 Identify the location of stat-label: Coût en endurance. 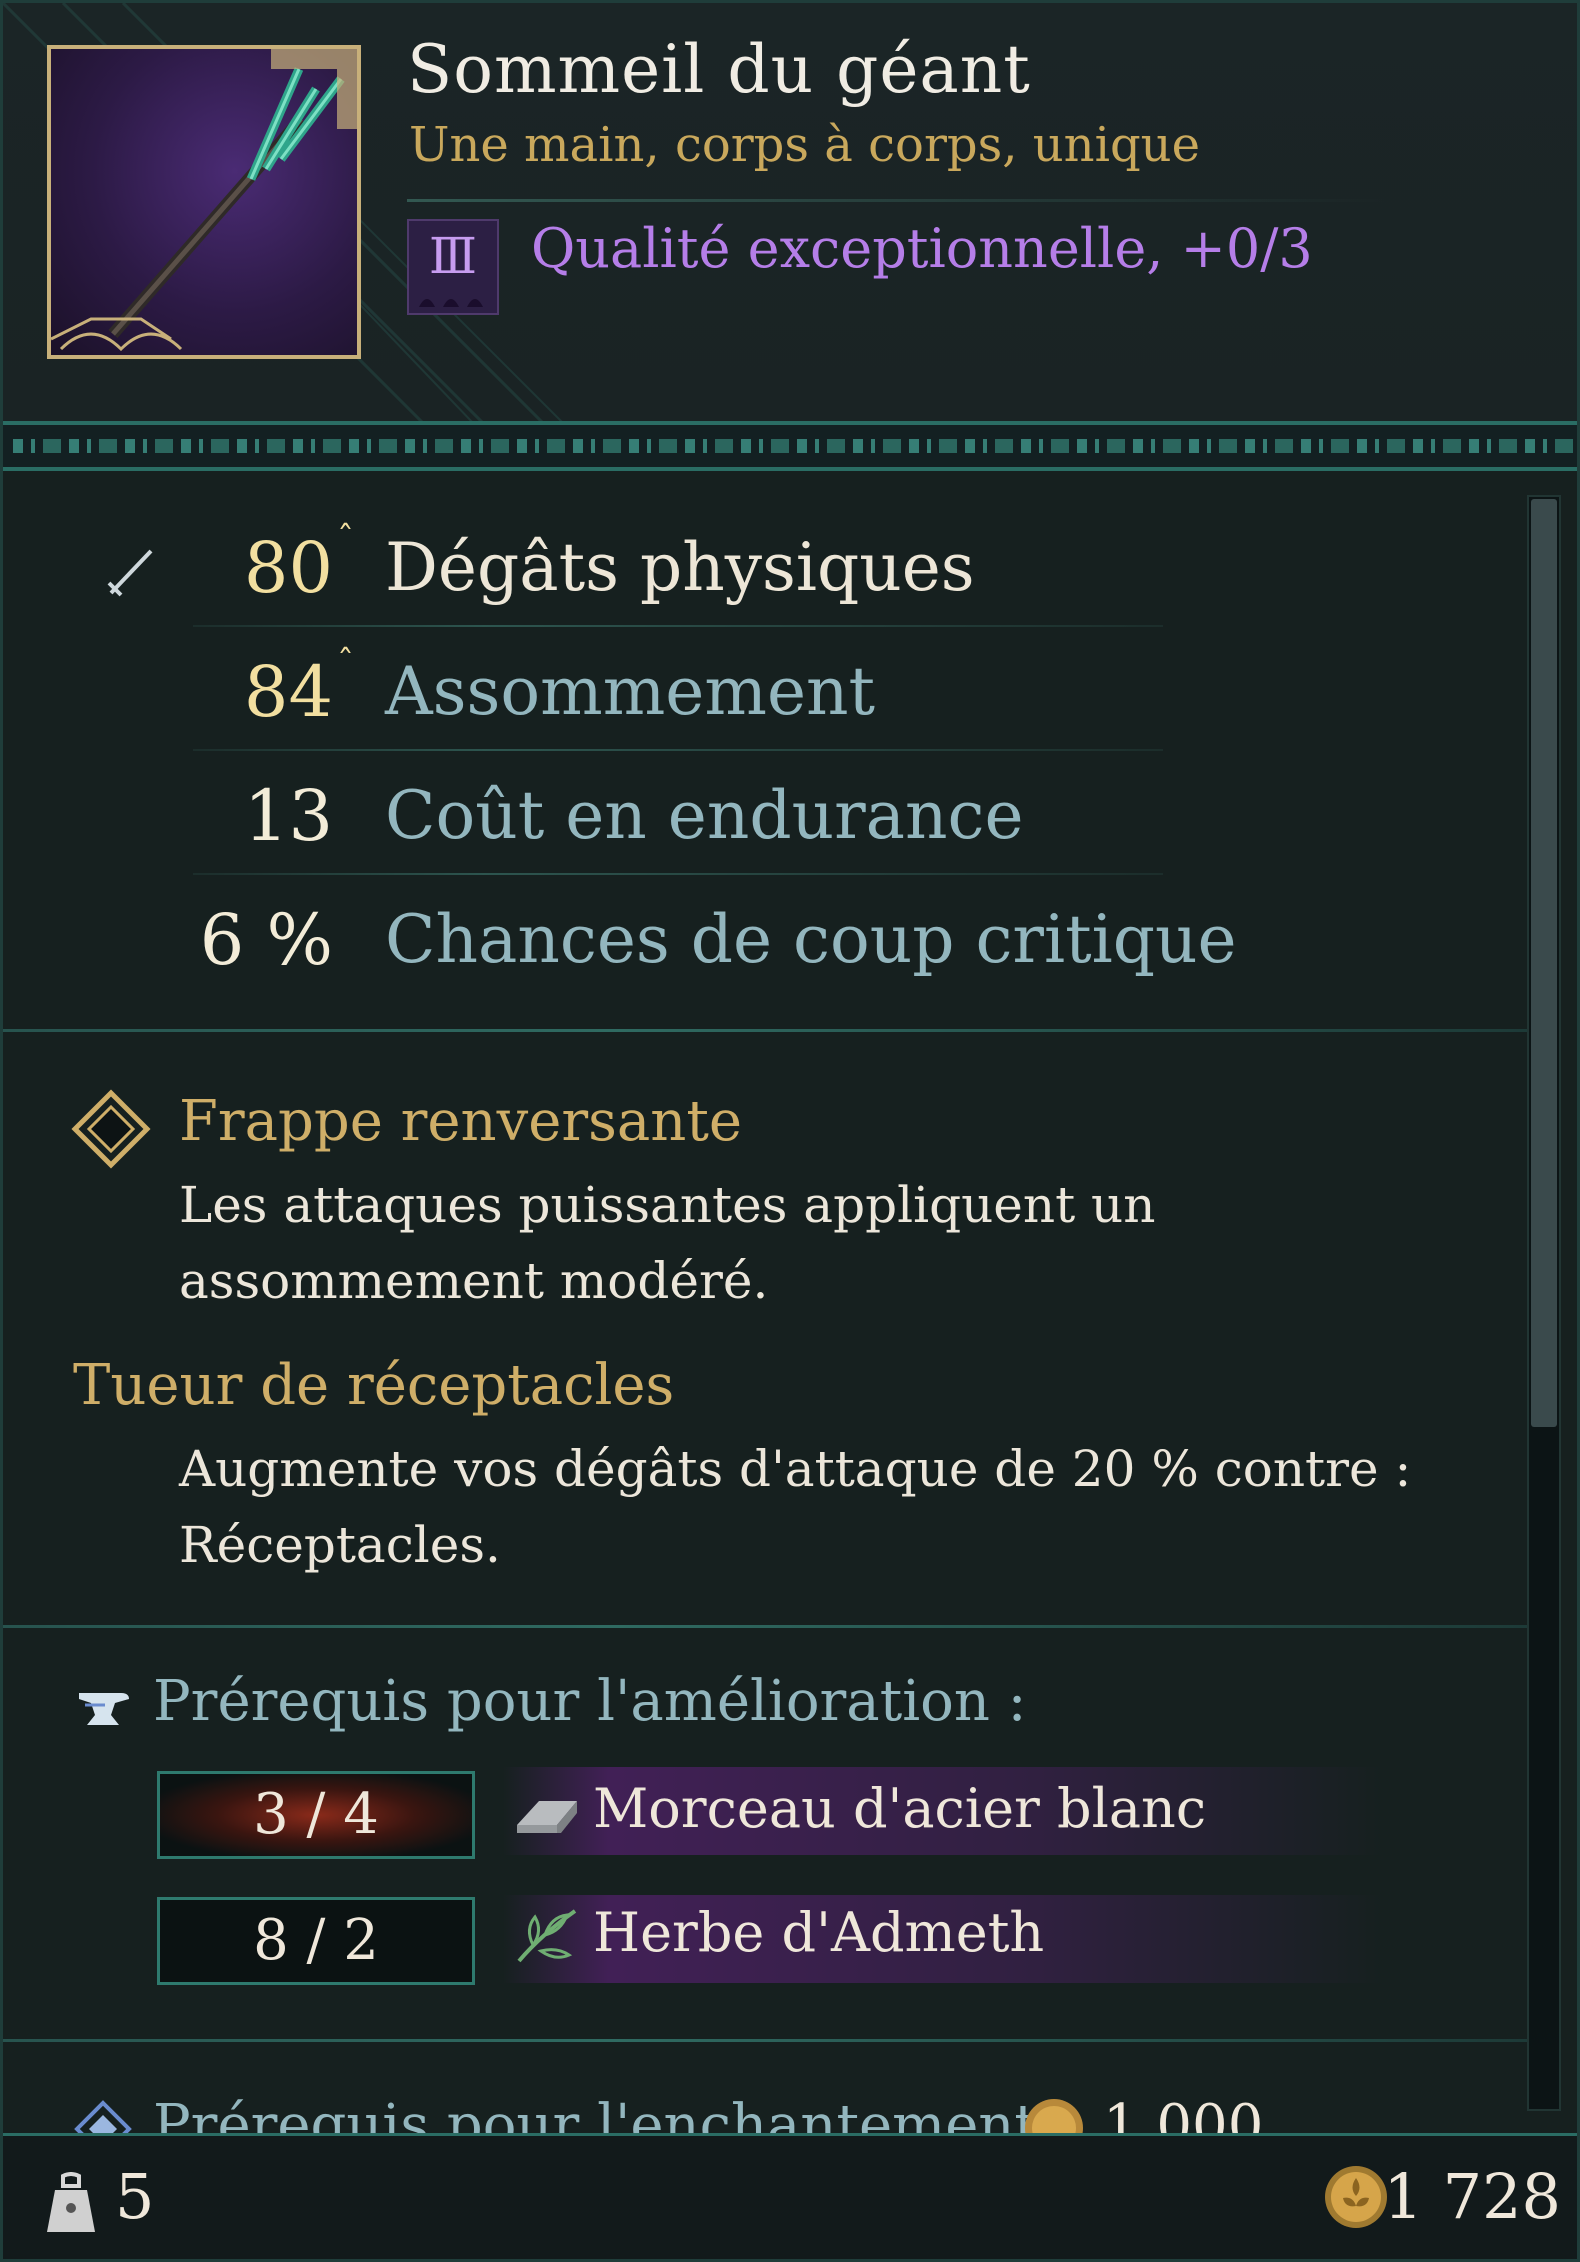
(704, 815).